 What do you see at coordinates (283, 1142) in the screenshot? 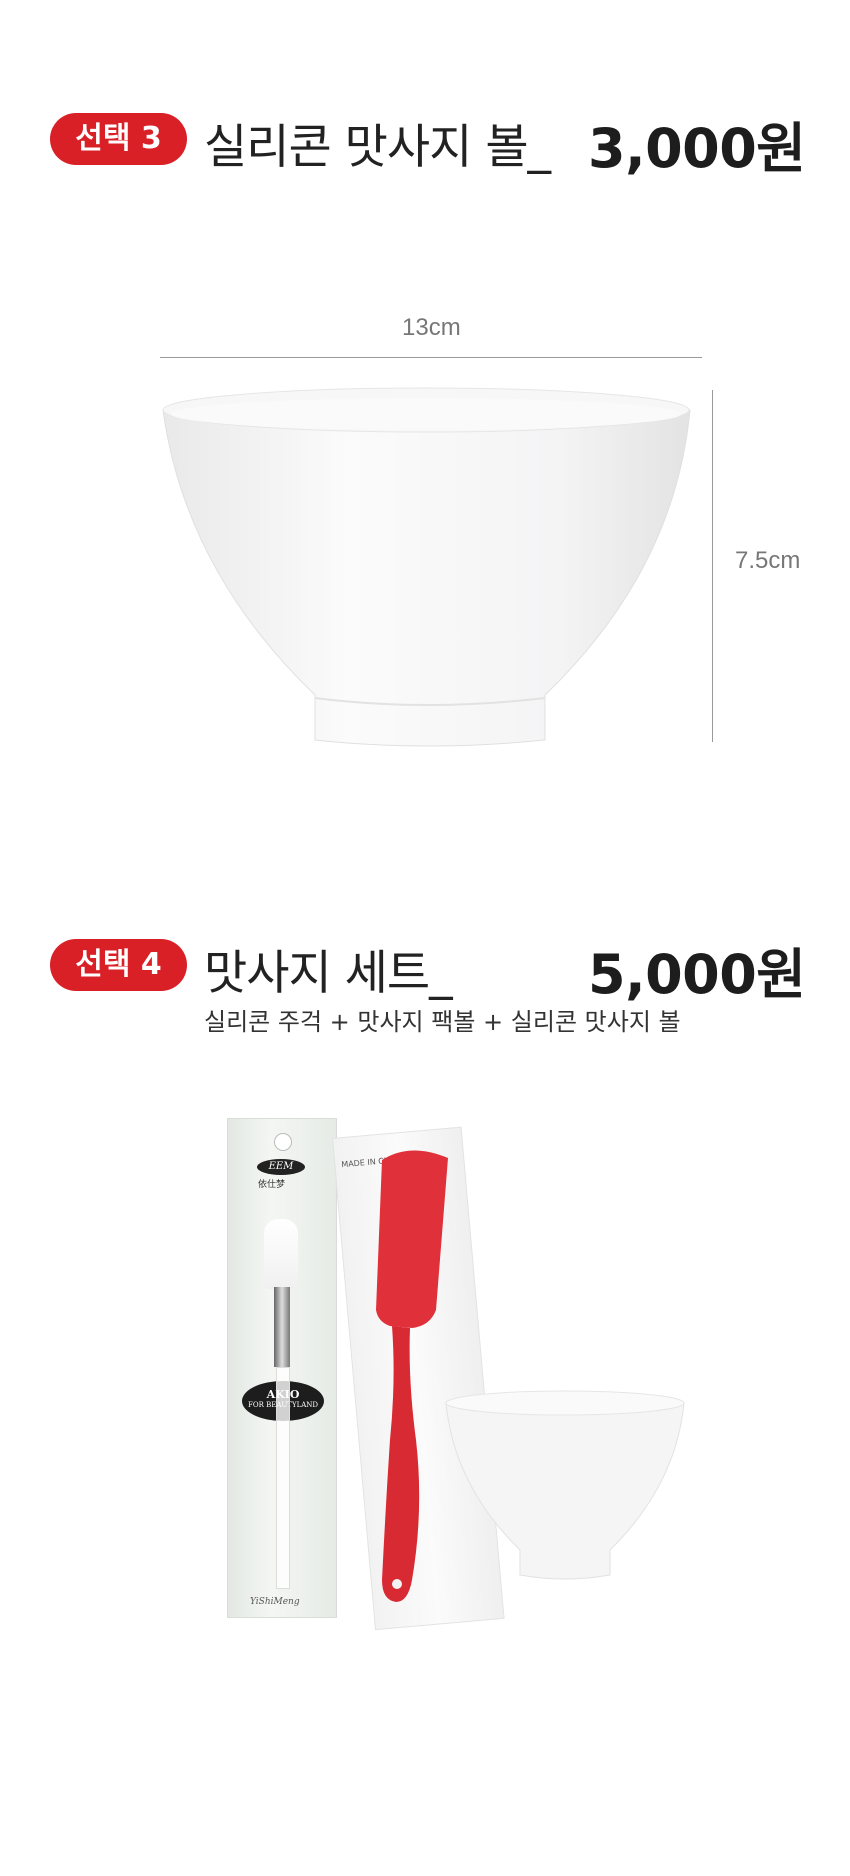
I see `hang-hole` at bounding box center [283, 1142].